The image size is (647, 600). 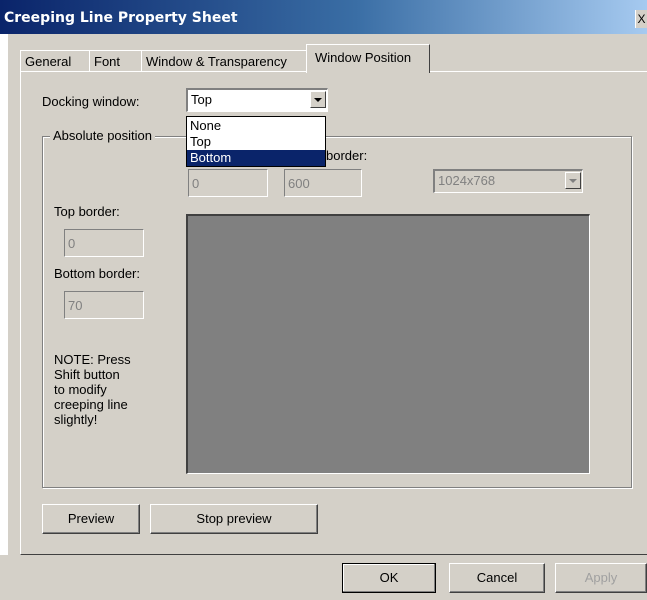 I want to click on title-bar: Creeping Line Property Sheet X, so click(x=323, y=17).